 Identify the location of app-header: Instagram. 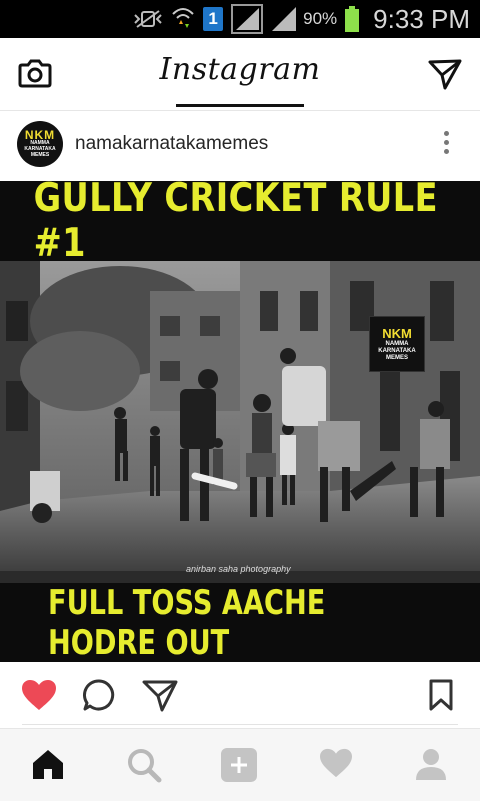
(240, 74).